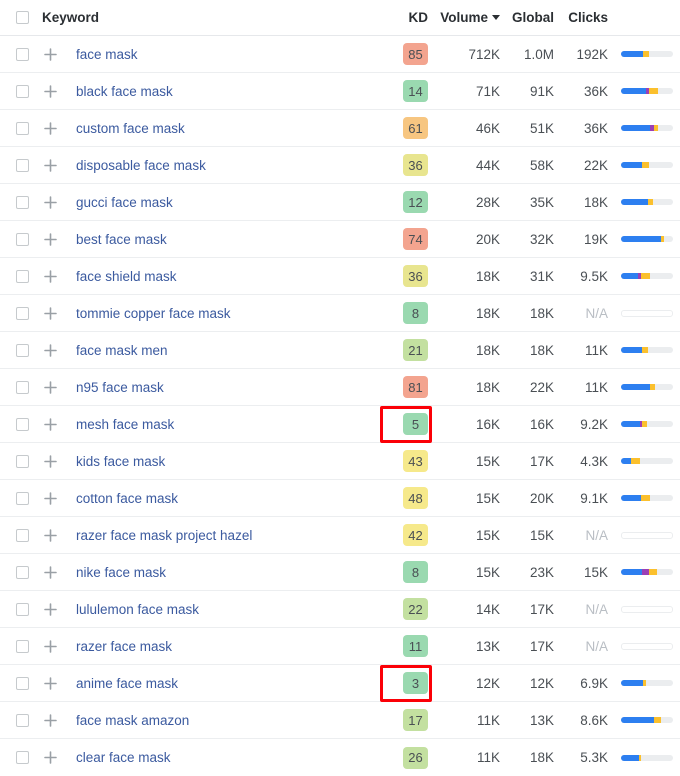 The image size is (680, 776). I want to click on keyword-link: custom face mask, so click(130, 128).